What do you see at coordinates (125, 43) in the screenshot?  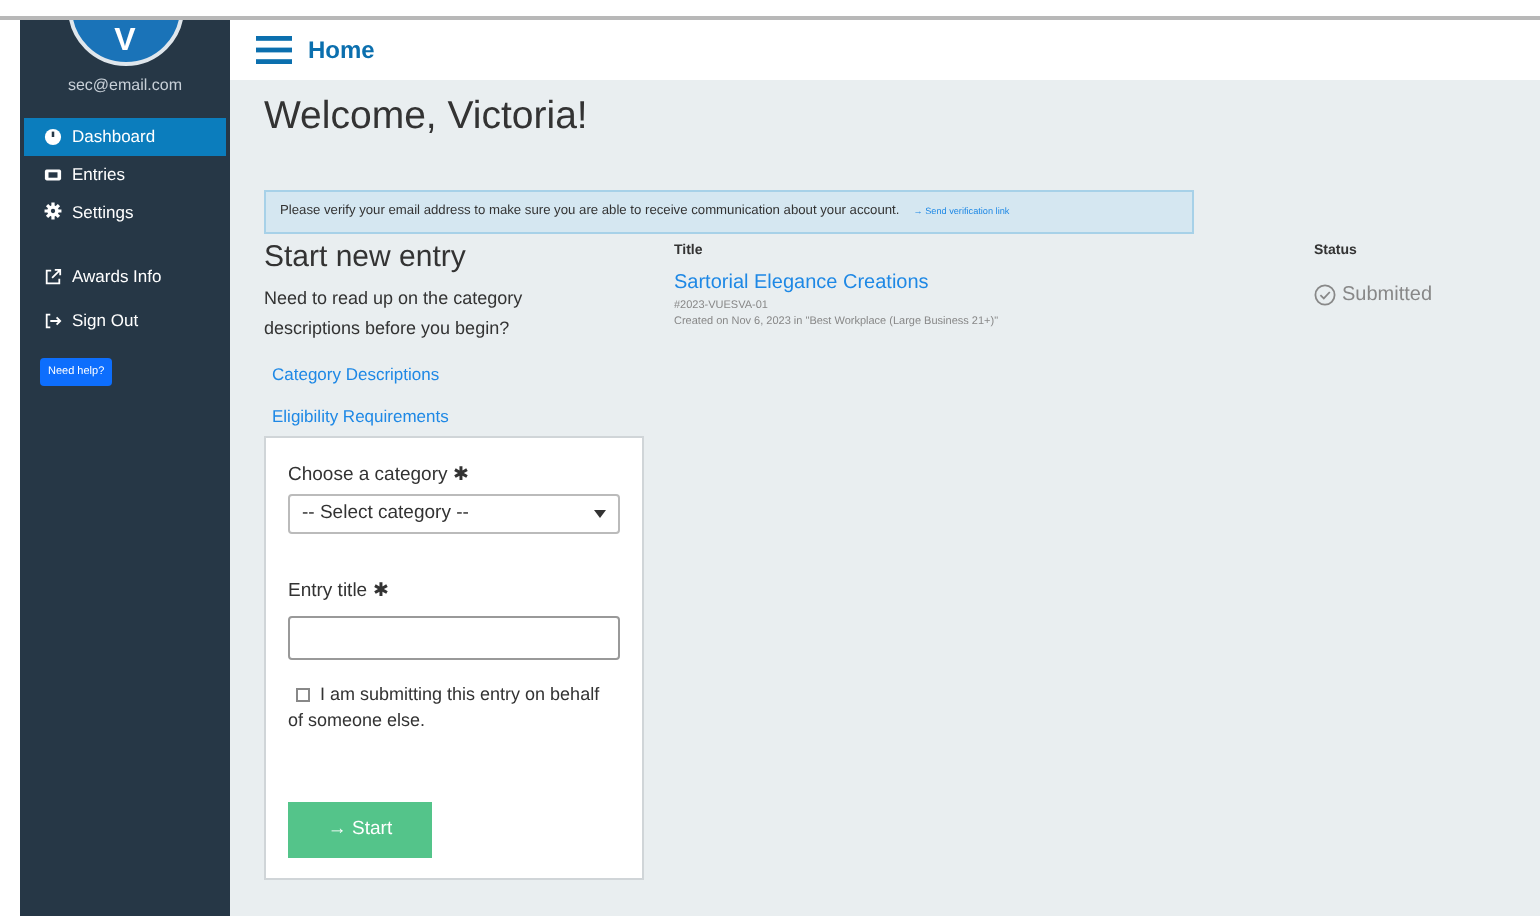 I see `avatar: V` at bounding box center [125, 43].